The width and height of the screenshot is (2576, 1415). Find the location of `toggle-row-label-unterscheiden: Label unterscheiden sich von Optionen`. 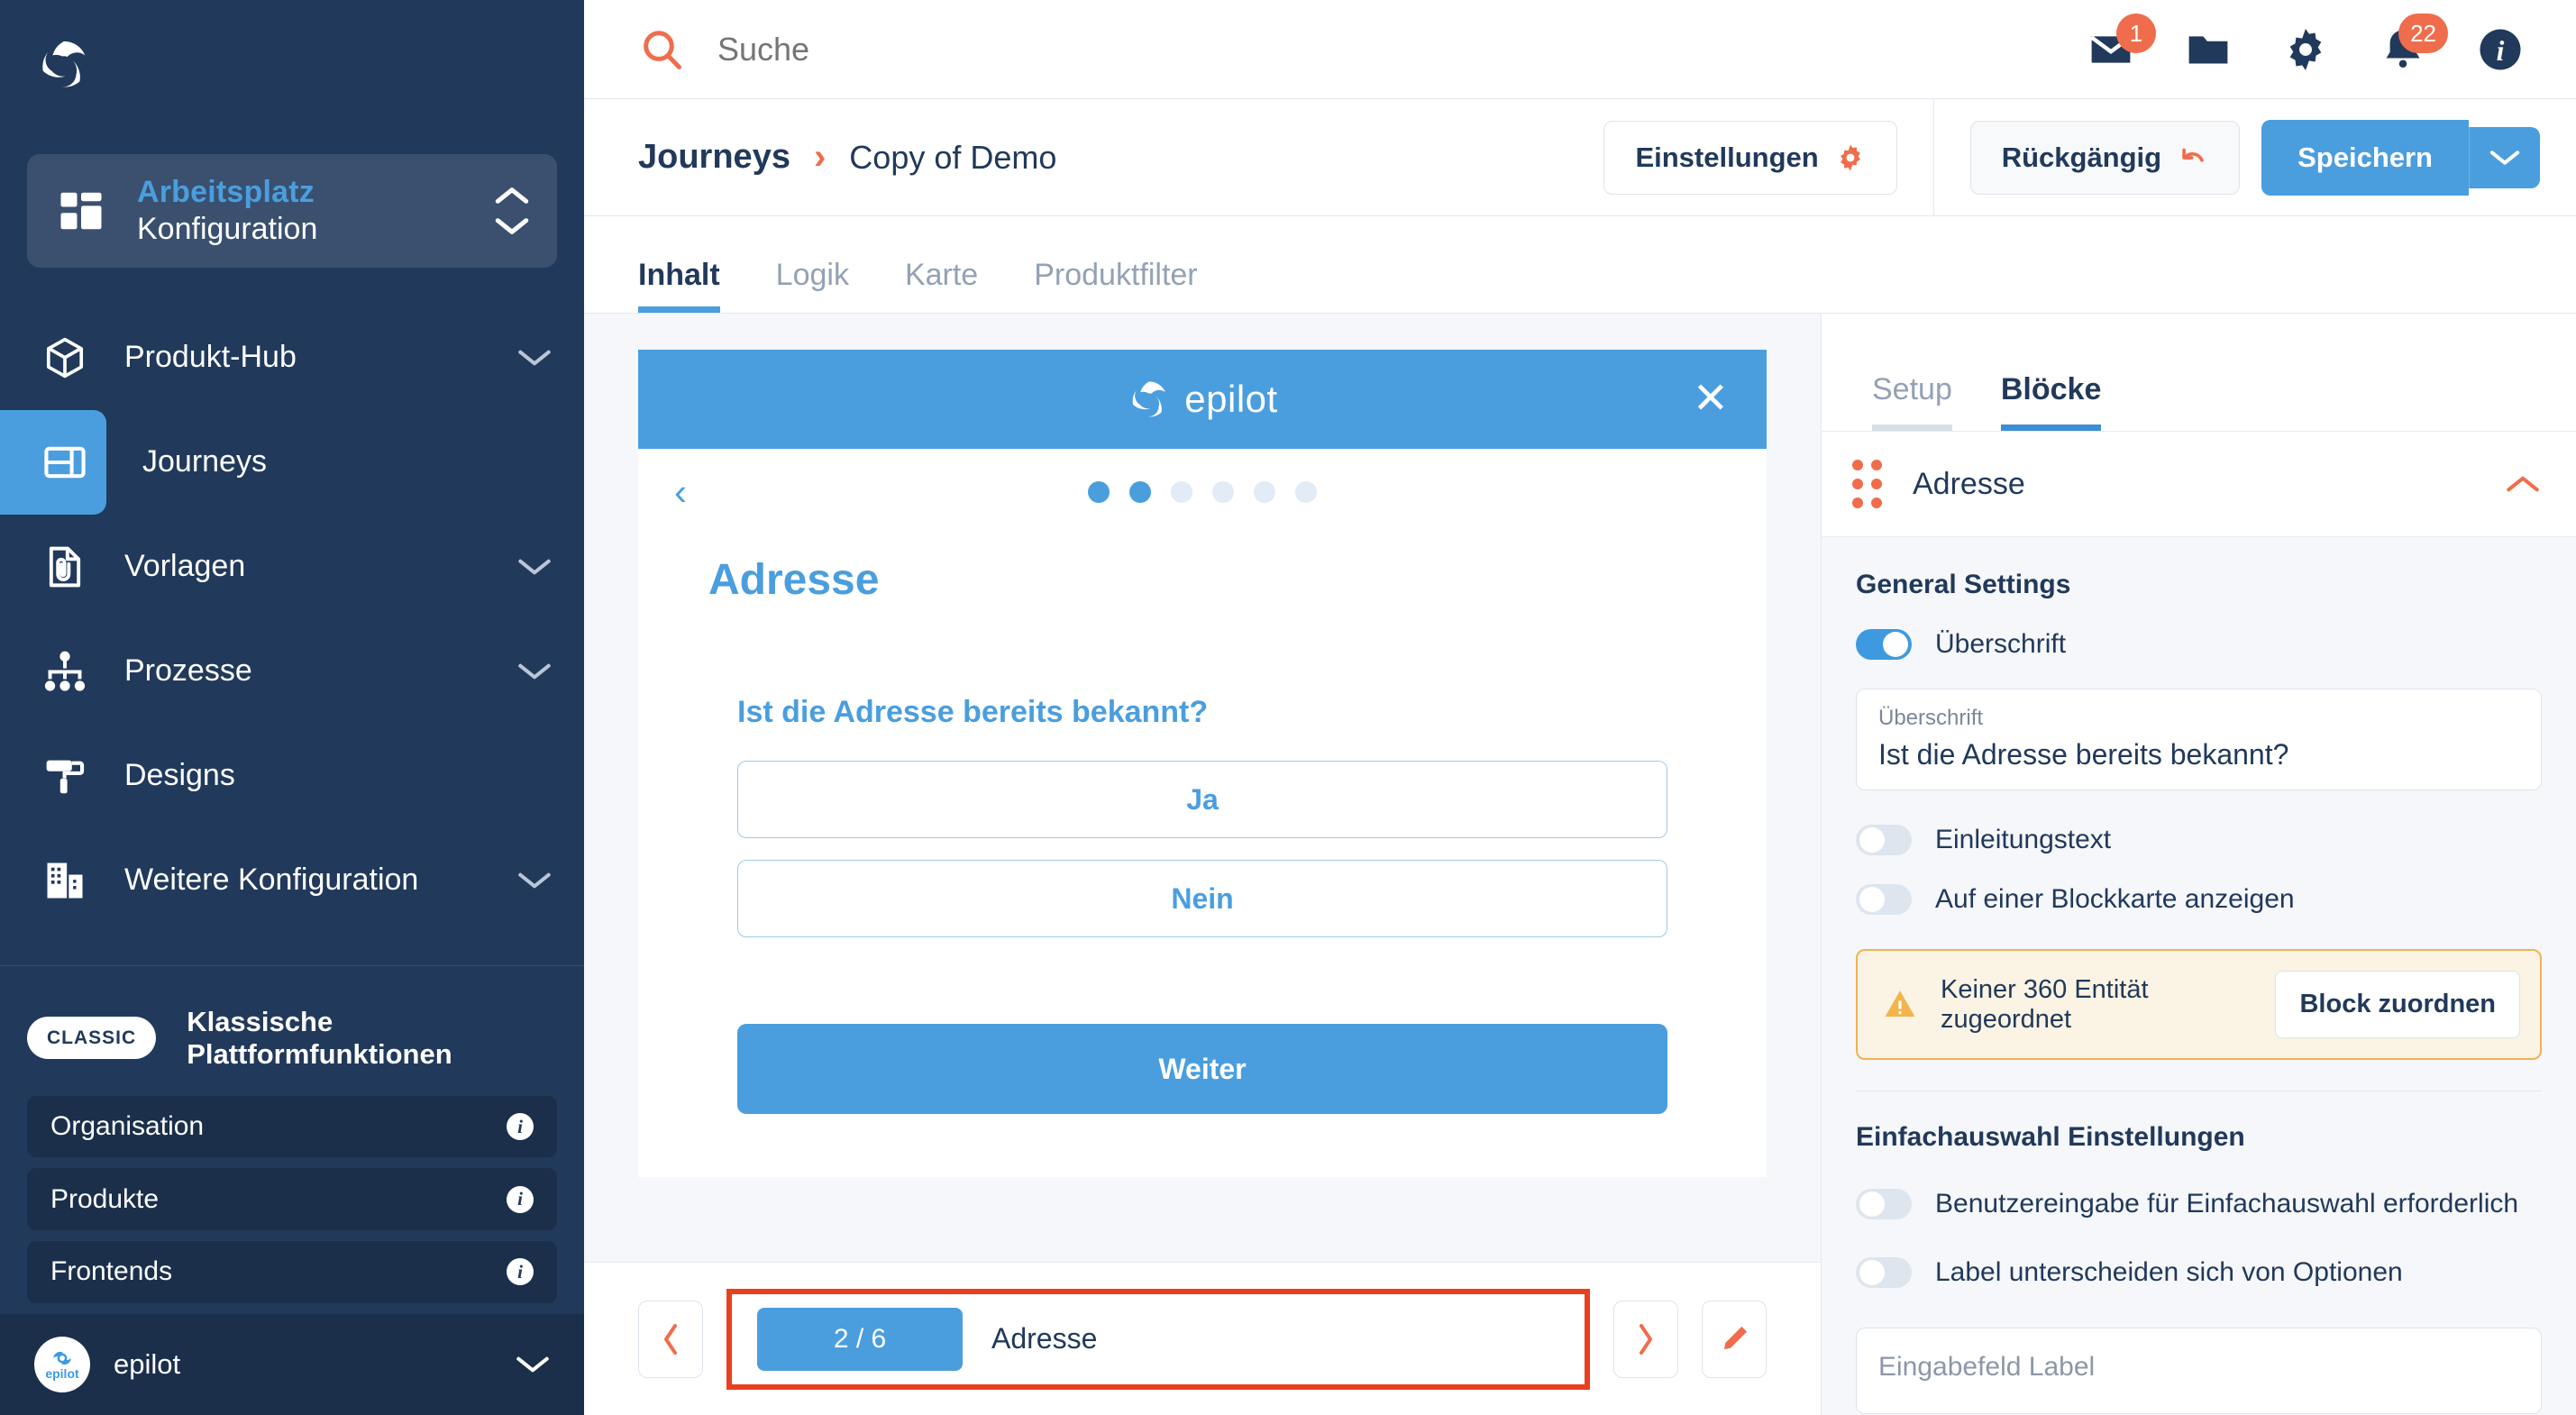

toggle-row-label-unterscheiden: Label unterscheiden sich von Optionen is located at coordinates (2199, 1272).